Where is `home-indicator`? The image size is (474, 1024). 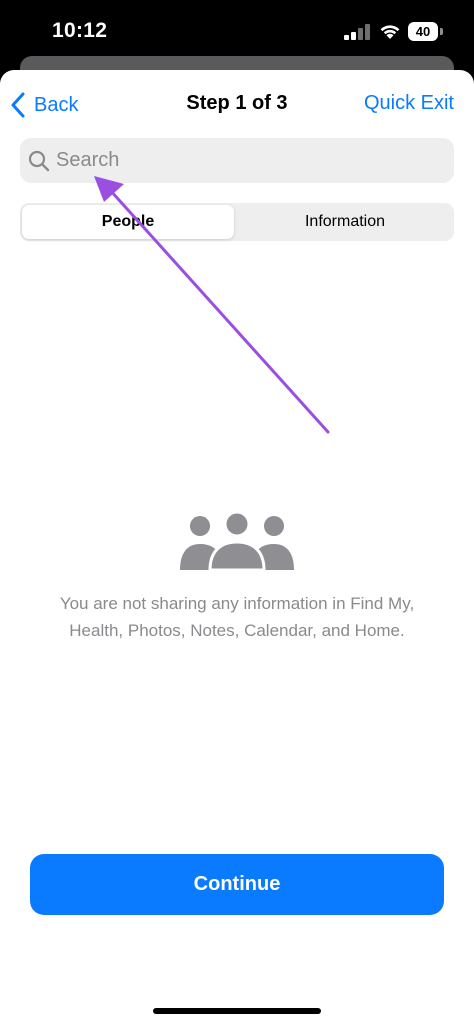
home-indicator is located at coordinates (237, 1011).